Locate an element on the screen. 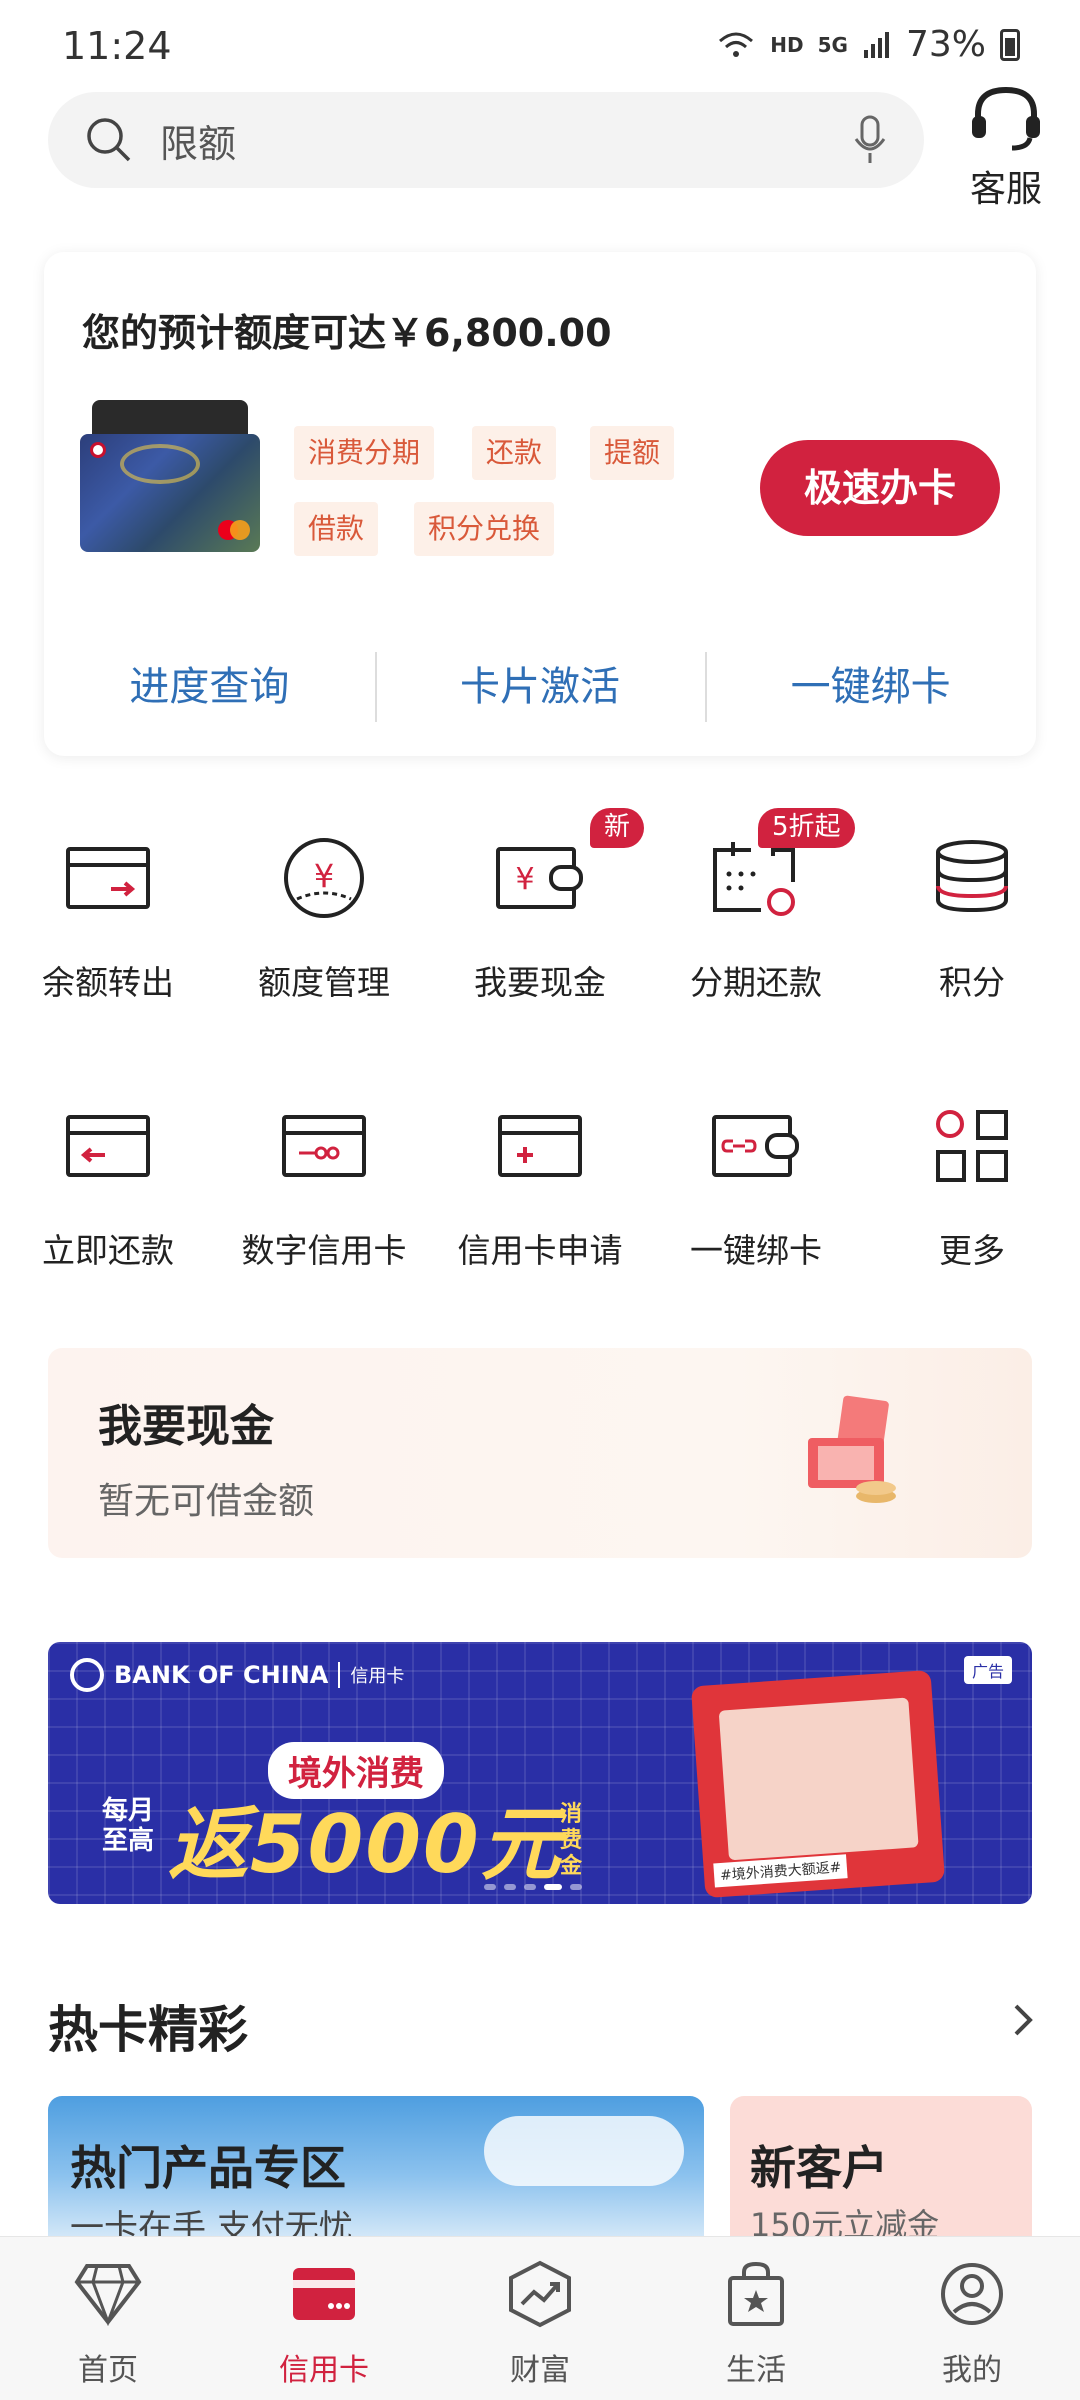 This screenshot has height=2400, width=1080. service-label: 一键绑卡 is located at coordinates (756, 1250).